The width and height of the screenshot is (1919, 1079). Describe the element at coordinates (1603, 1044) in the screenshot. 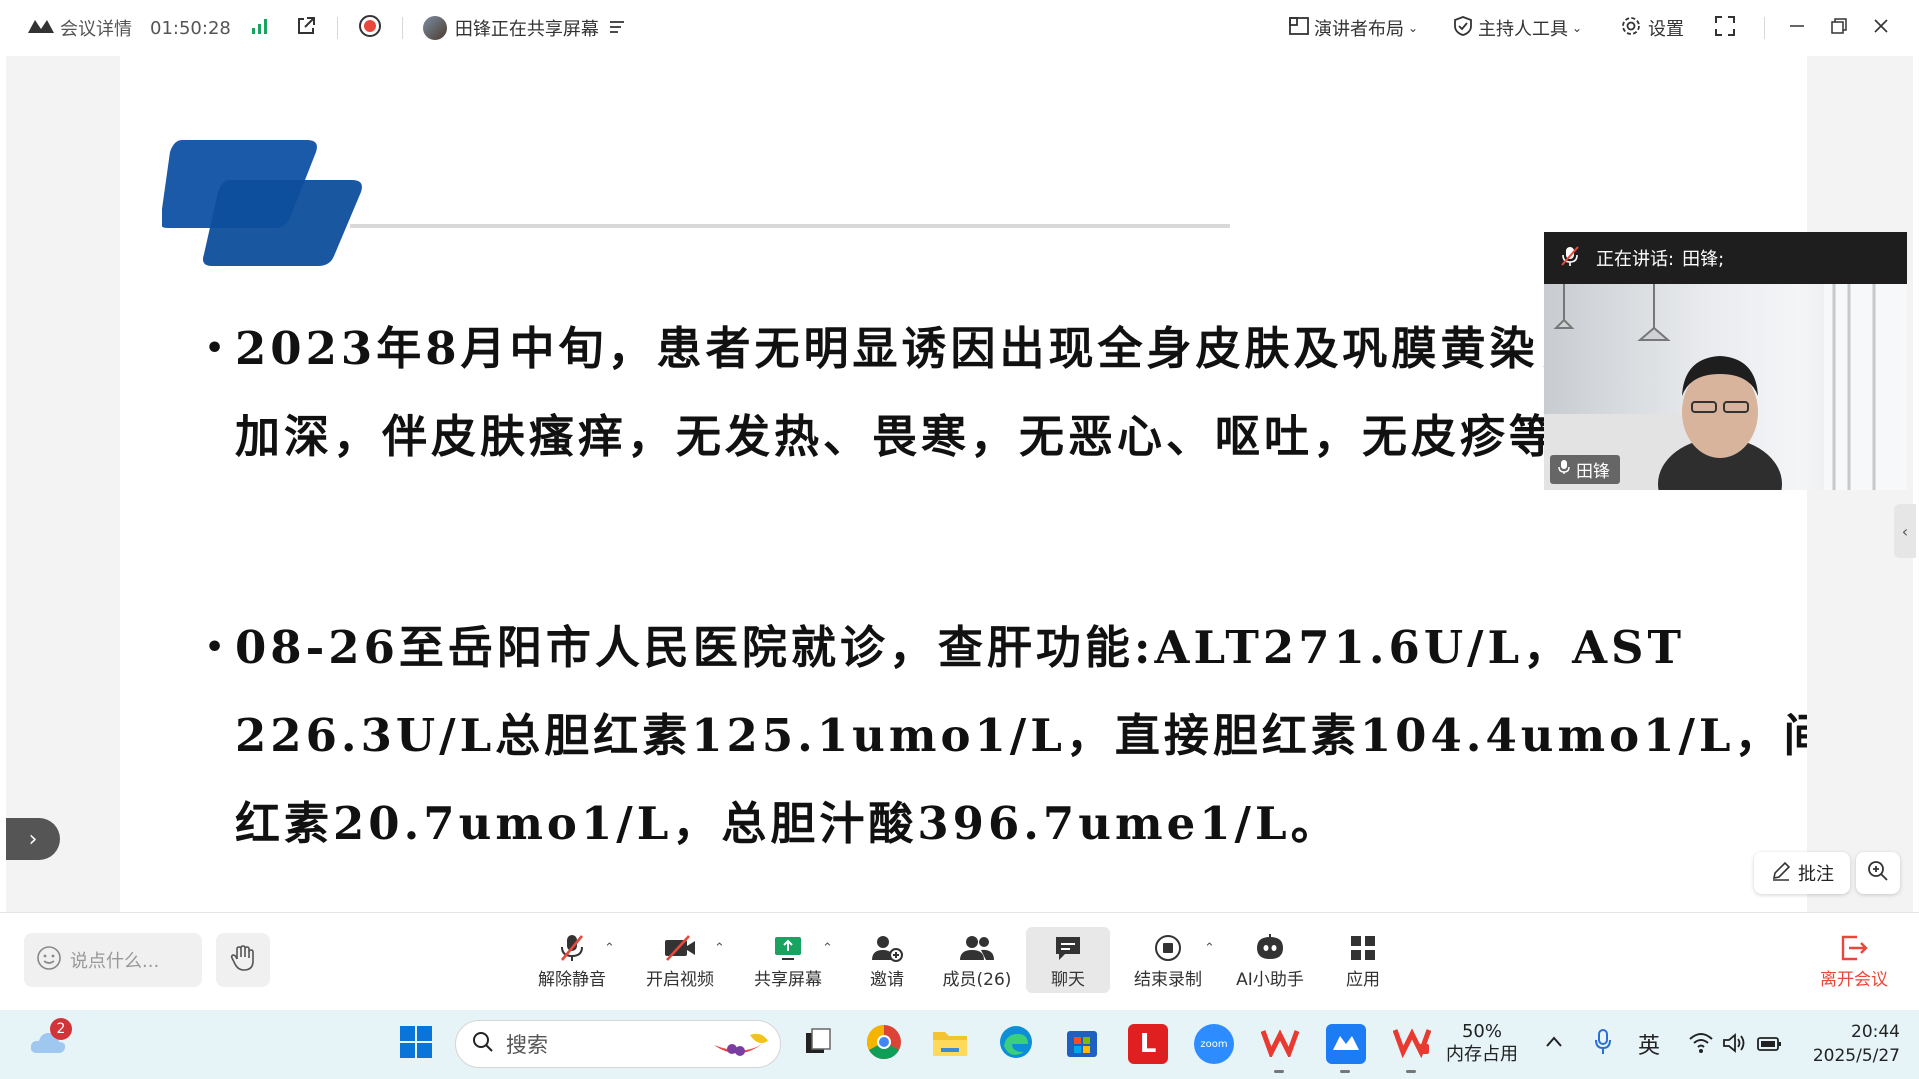

I see `microphone-icon` at that location.